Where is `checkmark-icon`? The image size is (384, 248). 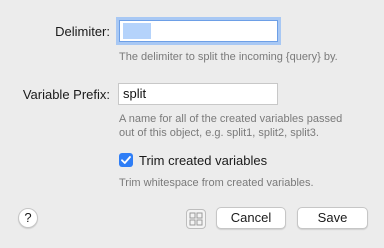 checkmark-icon is located at coordinates (126, 160).